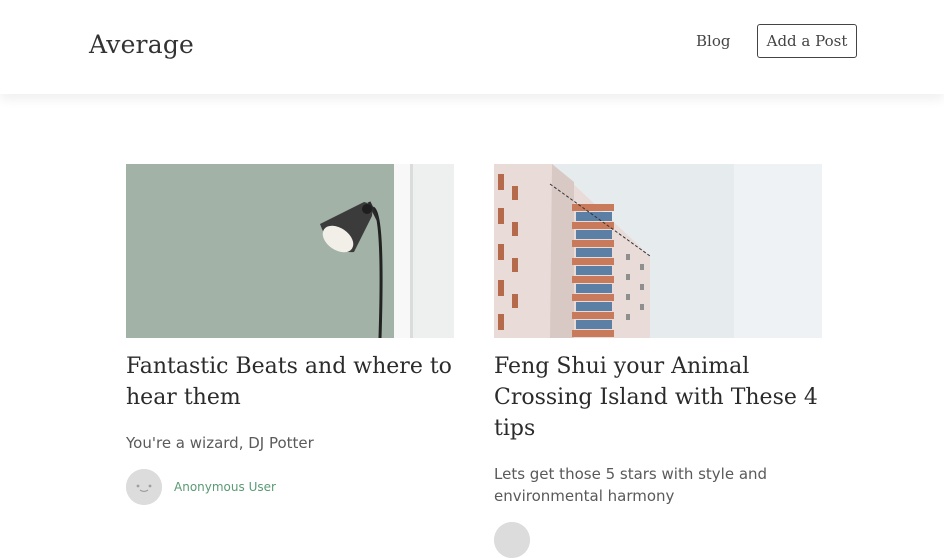 The image size is (944, 558). Describe the element at coordinates (220, 443) in the screenshot. I see `post-excerpt: You're a wizard, DJ Potter` at that location.